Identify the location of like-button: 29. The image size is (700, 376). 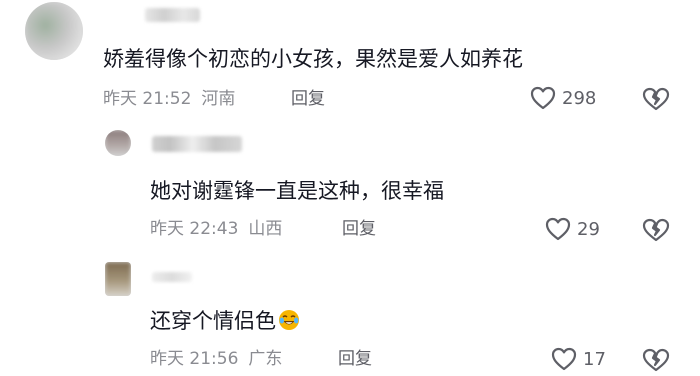
(572, 229).